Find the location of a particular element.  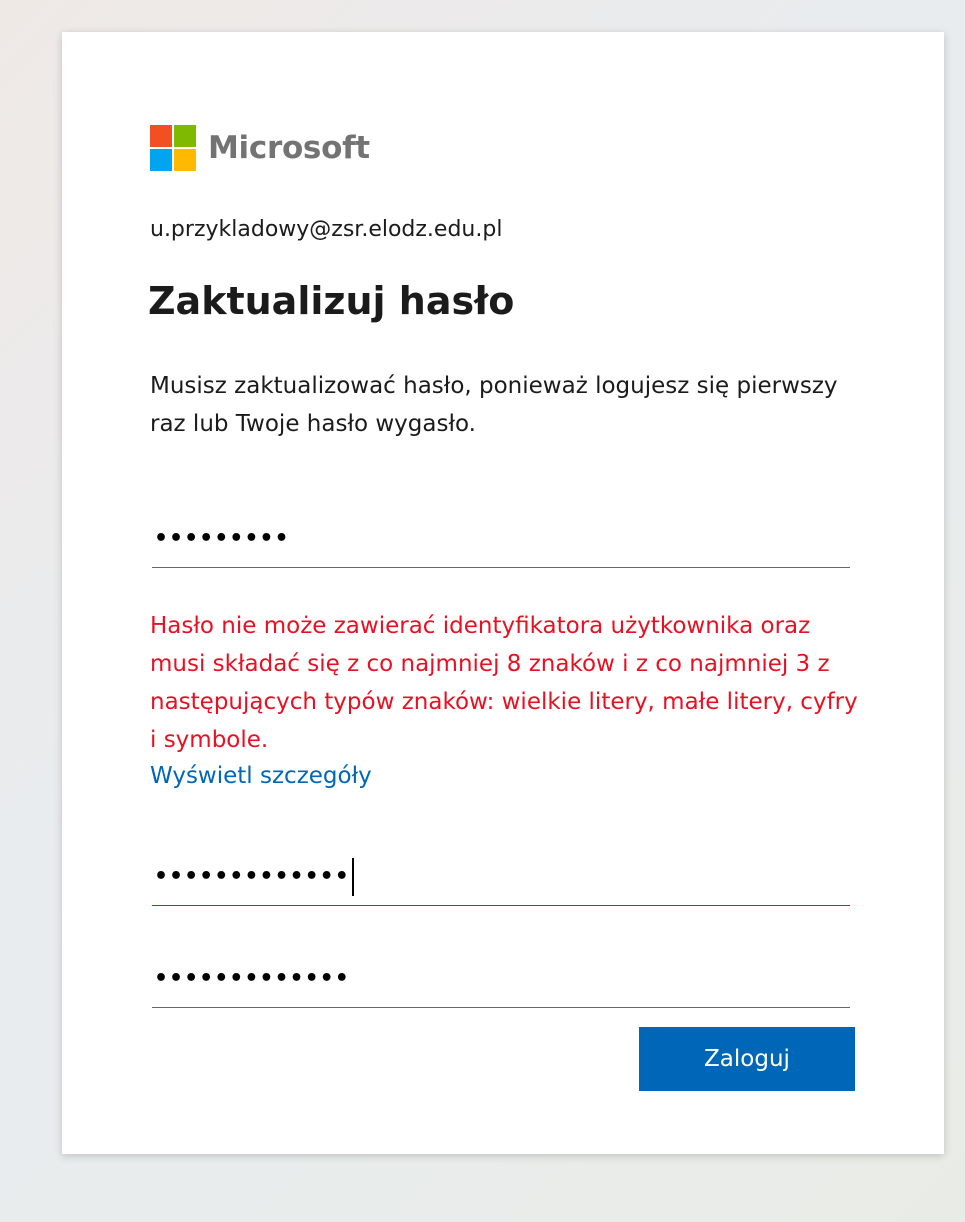

new-password-value: ••••••••••••• is located at coordinates (252, 876).